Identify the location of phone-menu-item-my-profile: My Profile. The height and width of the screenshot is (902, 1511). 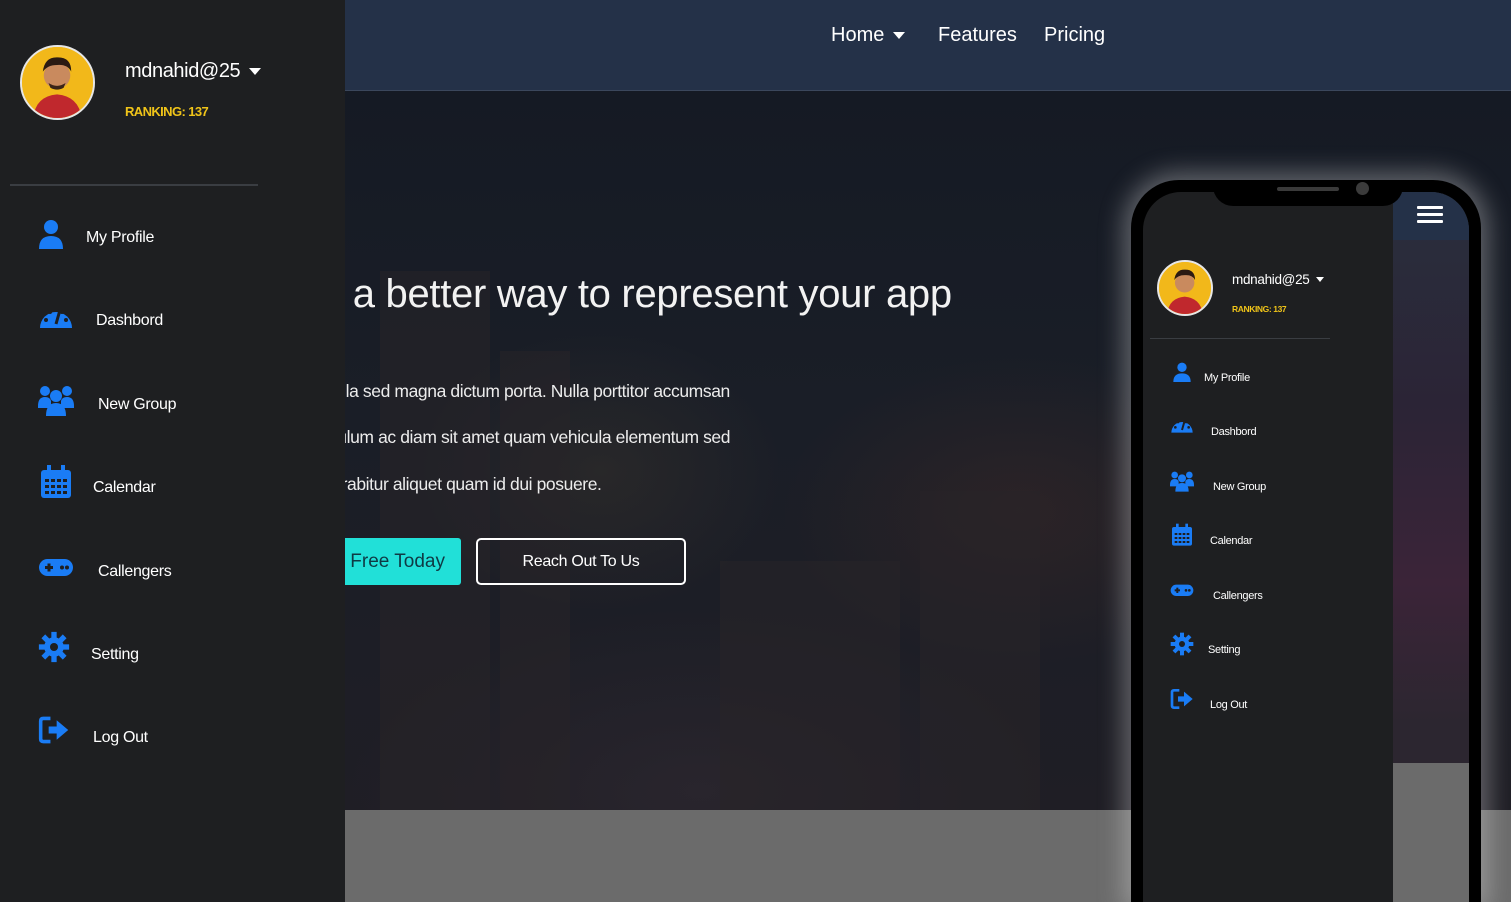
(1268, 378).